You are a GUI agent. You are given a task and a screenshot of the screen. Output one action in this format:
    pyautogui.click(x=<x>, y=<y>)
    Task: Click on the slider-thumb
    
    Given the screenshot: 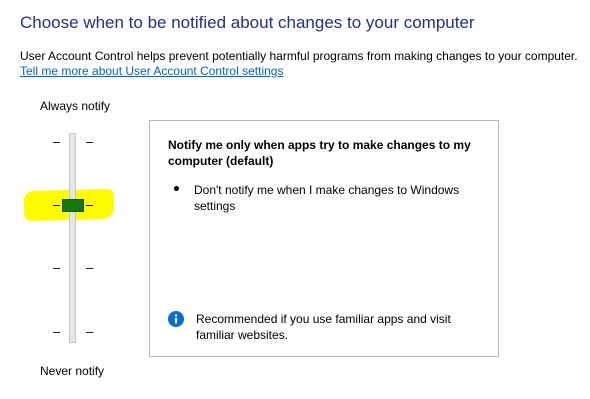 What is the action you would take?
    pyautogui.click(x=73, y=205)
    